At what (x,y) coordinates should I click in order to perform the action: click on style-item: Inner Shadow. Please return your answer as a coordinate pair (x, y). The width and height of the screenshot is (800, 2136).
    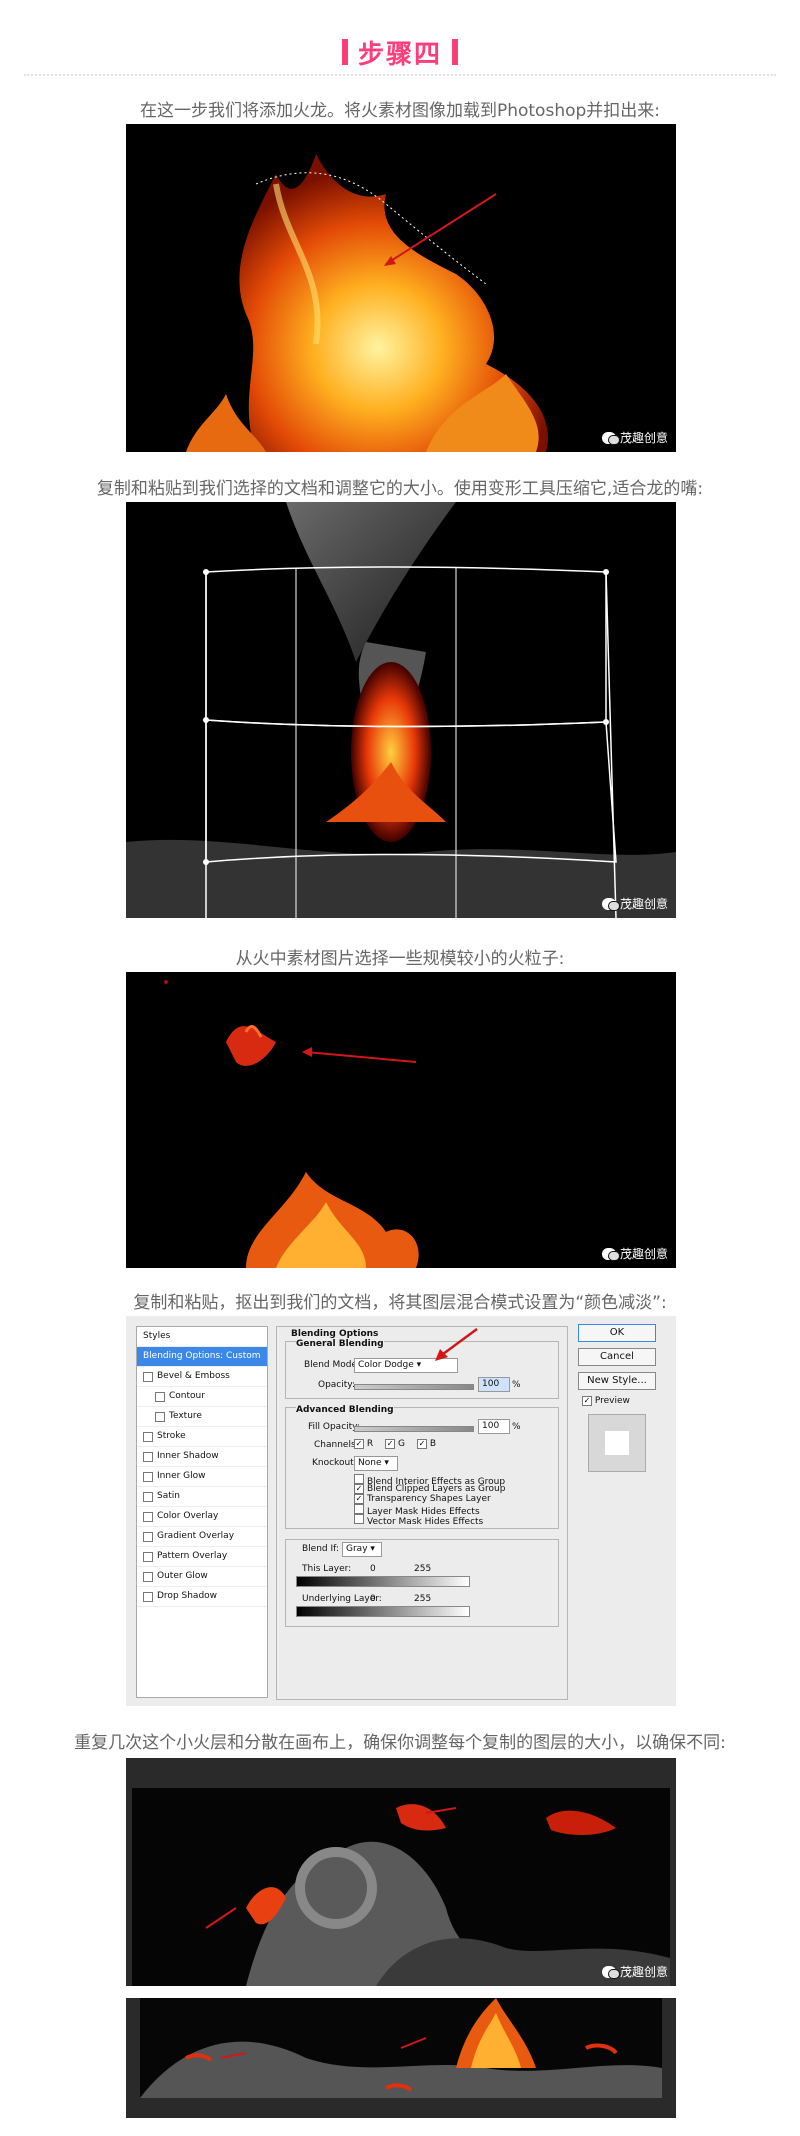
    Looking at the image, I should click on (202, 1457).